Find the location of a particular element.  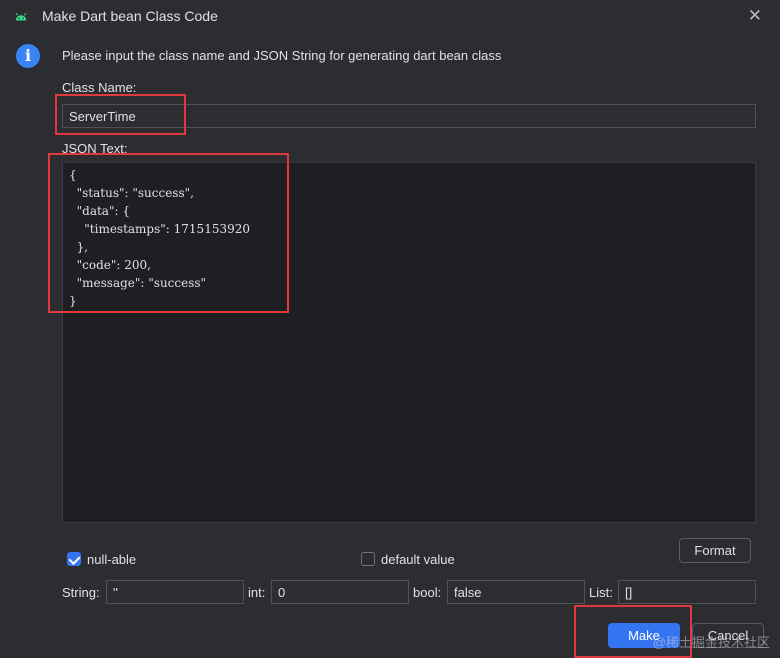

bool-input is located at coordinates (516, 592).